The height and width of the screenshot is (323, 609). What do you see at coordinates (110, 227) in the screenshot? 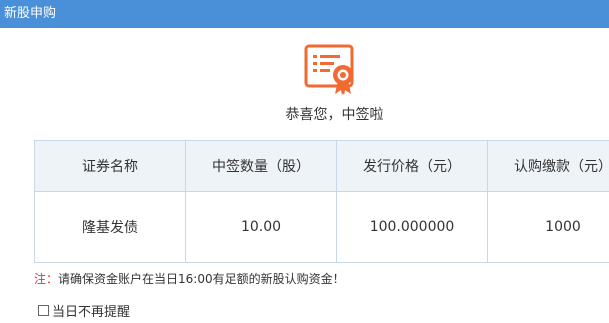
I see `cell-security-name: 隆基发债` at bounding box center [110, 227].